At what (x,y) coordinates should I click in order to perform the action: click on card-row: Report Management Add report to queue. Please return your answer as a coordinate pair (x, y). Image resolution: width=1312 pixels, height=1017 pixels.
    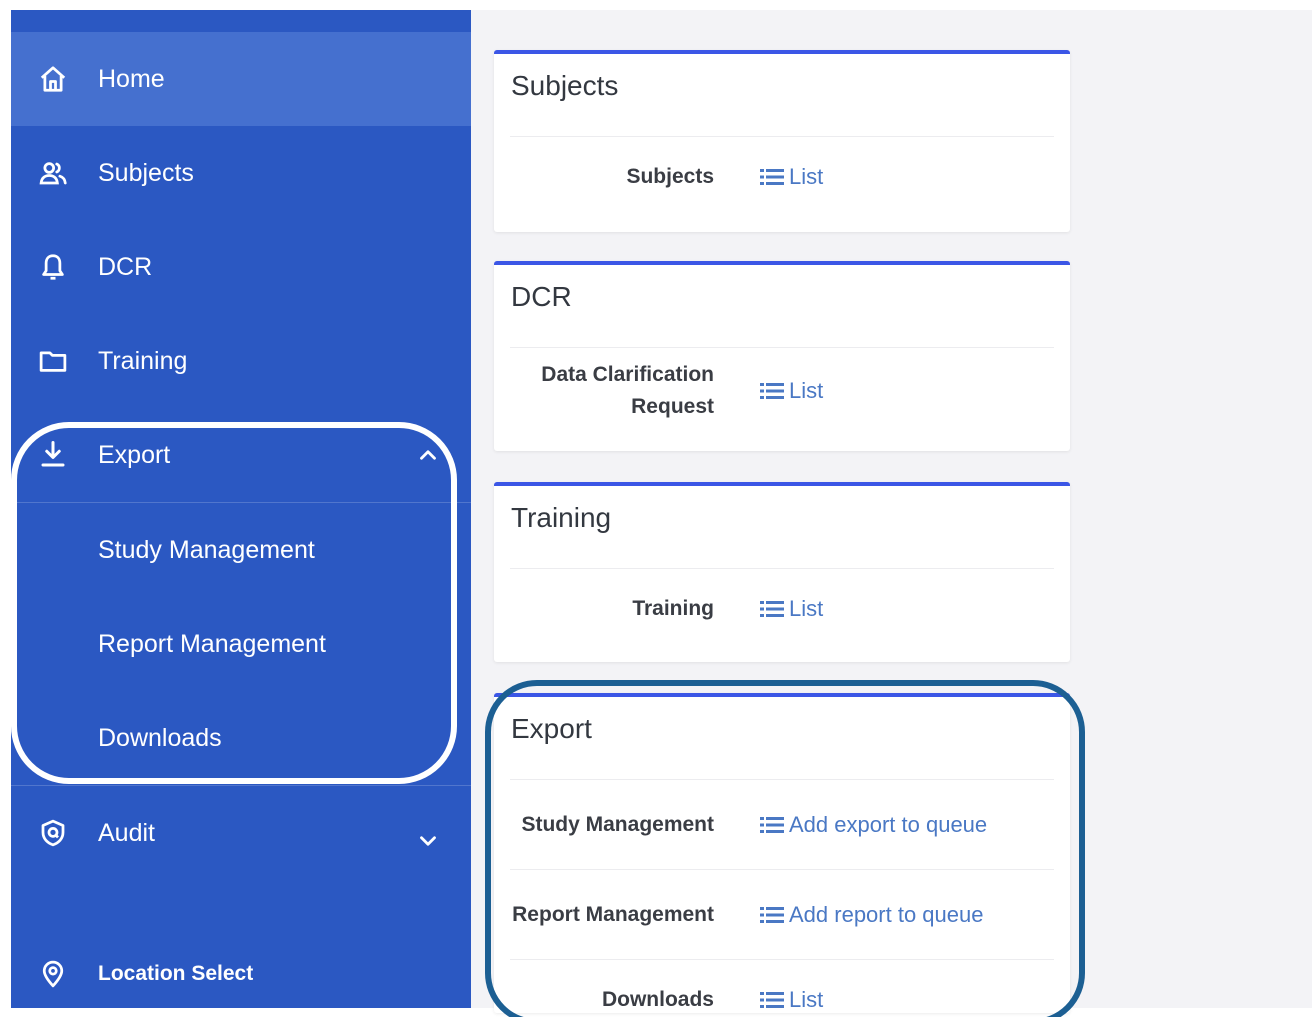
    Looking at the image, I should click on (782, 914).